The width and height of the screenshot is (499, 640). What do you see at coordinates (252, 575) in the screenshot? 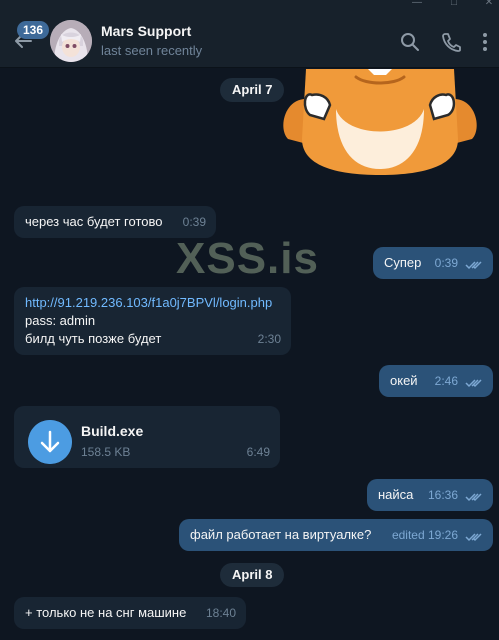
I see `date-separator: April 8` at bounding box center [252, 575].